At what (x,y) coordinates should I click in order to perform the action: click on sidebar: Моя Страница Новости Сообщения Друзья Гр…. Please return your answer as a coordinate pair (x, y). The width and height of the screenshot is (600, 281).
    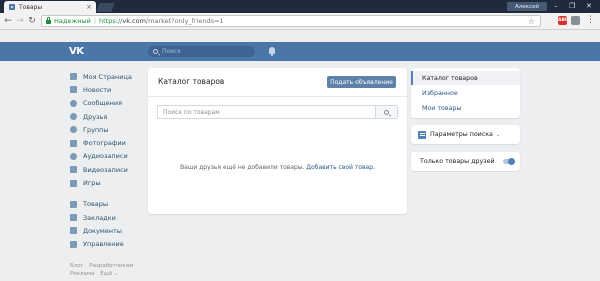
    Looking at the image, I should click on (107, 160).